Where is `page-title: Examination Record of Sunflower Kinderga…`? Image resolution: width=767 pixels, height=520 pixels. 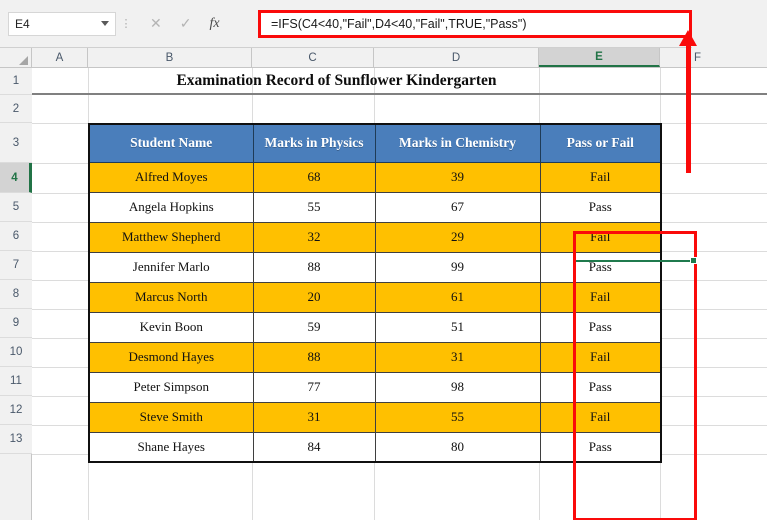 page-title: Examination Record of Sunflower Kinderga… is located at coordinates (336, 80).